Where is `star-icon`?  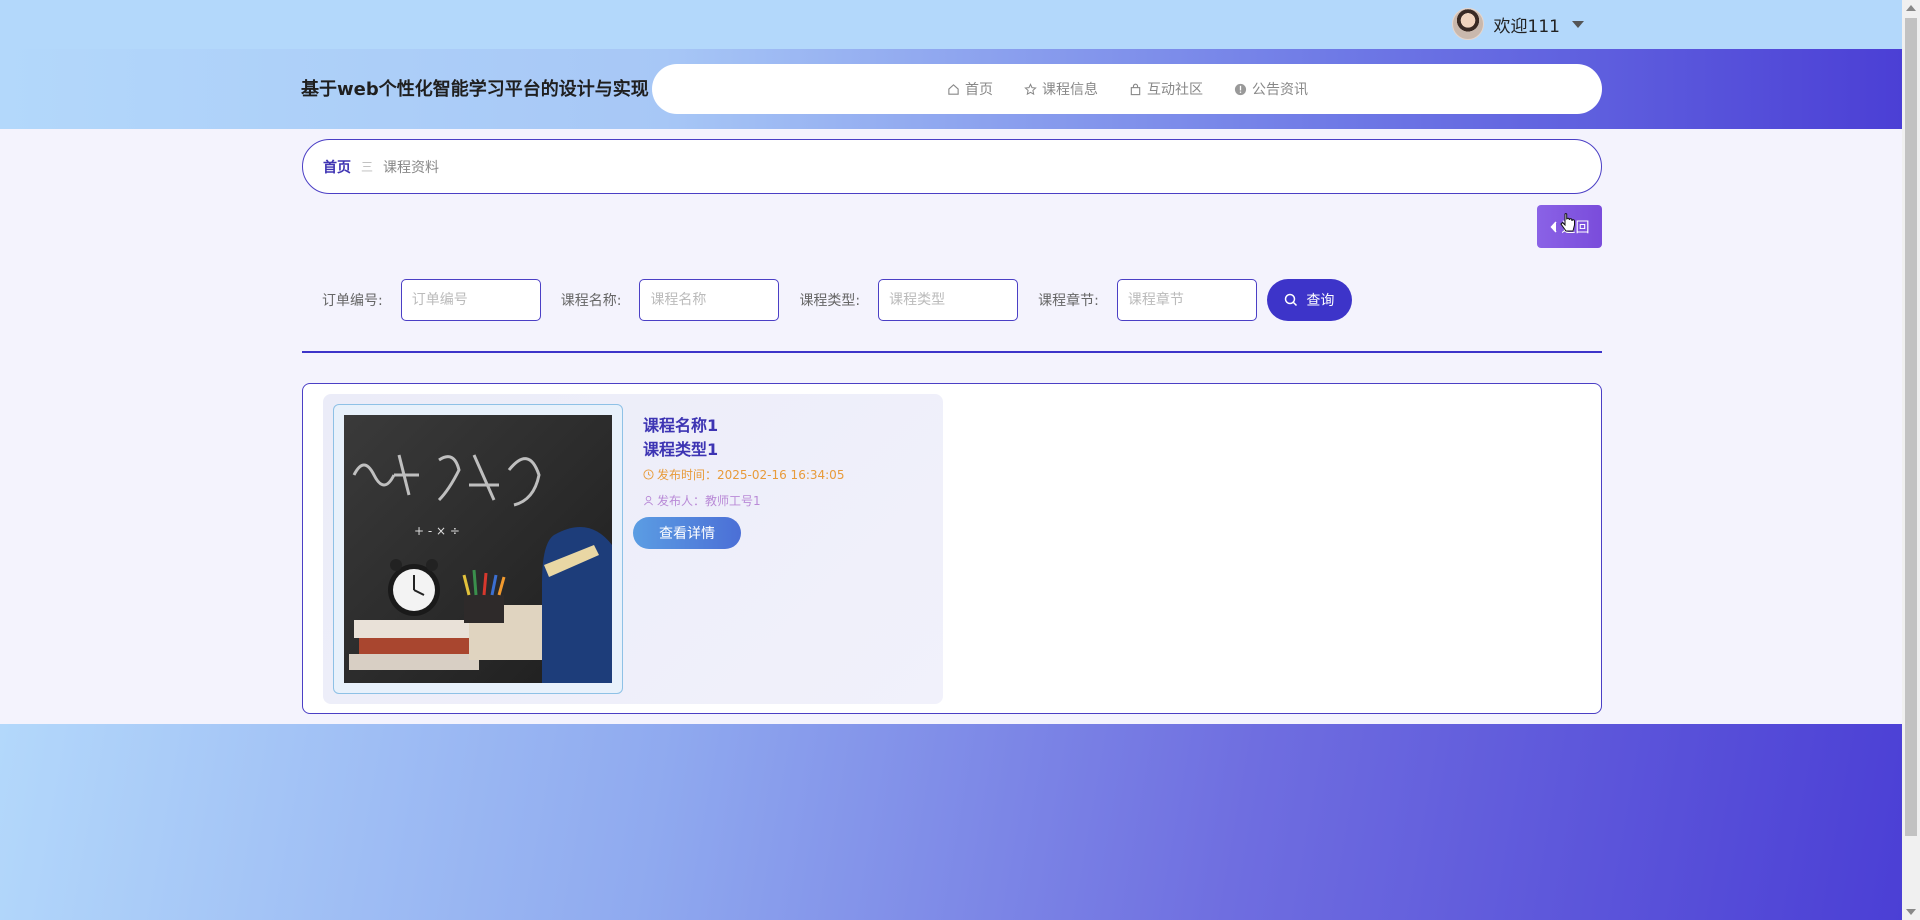
star-icon is located at coordinates (1030, 89).